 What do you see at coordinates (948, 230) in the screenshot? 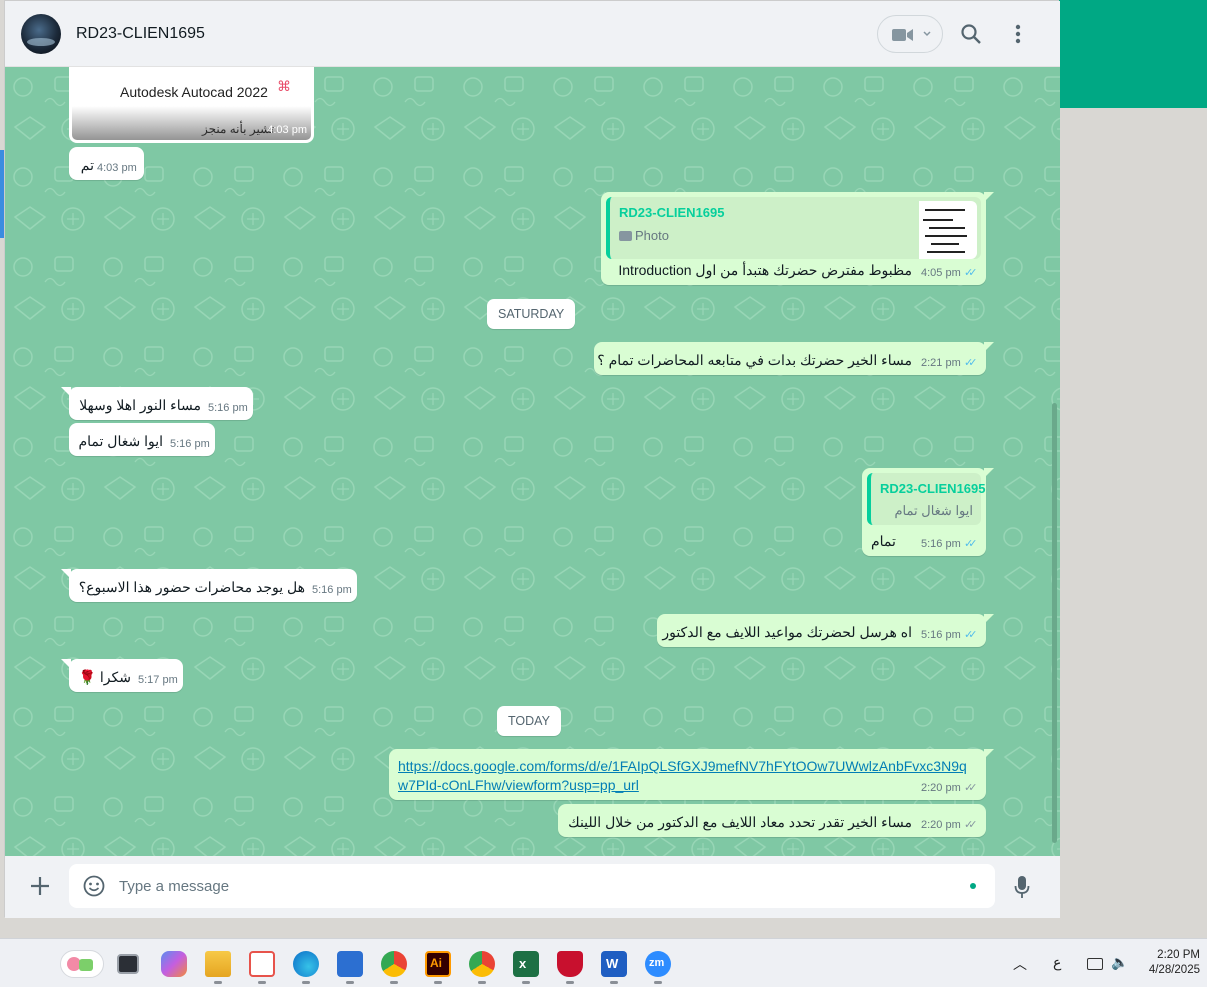
I see `quoted-photo-thumbnail` at bounding box center [948, 230].